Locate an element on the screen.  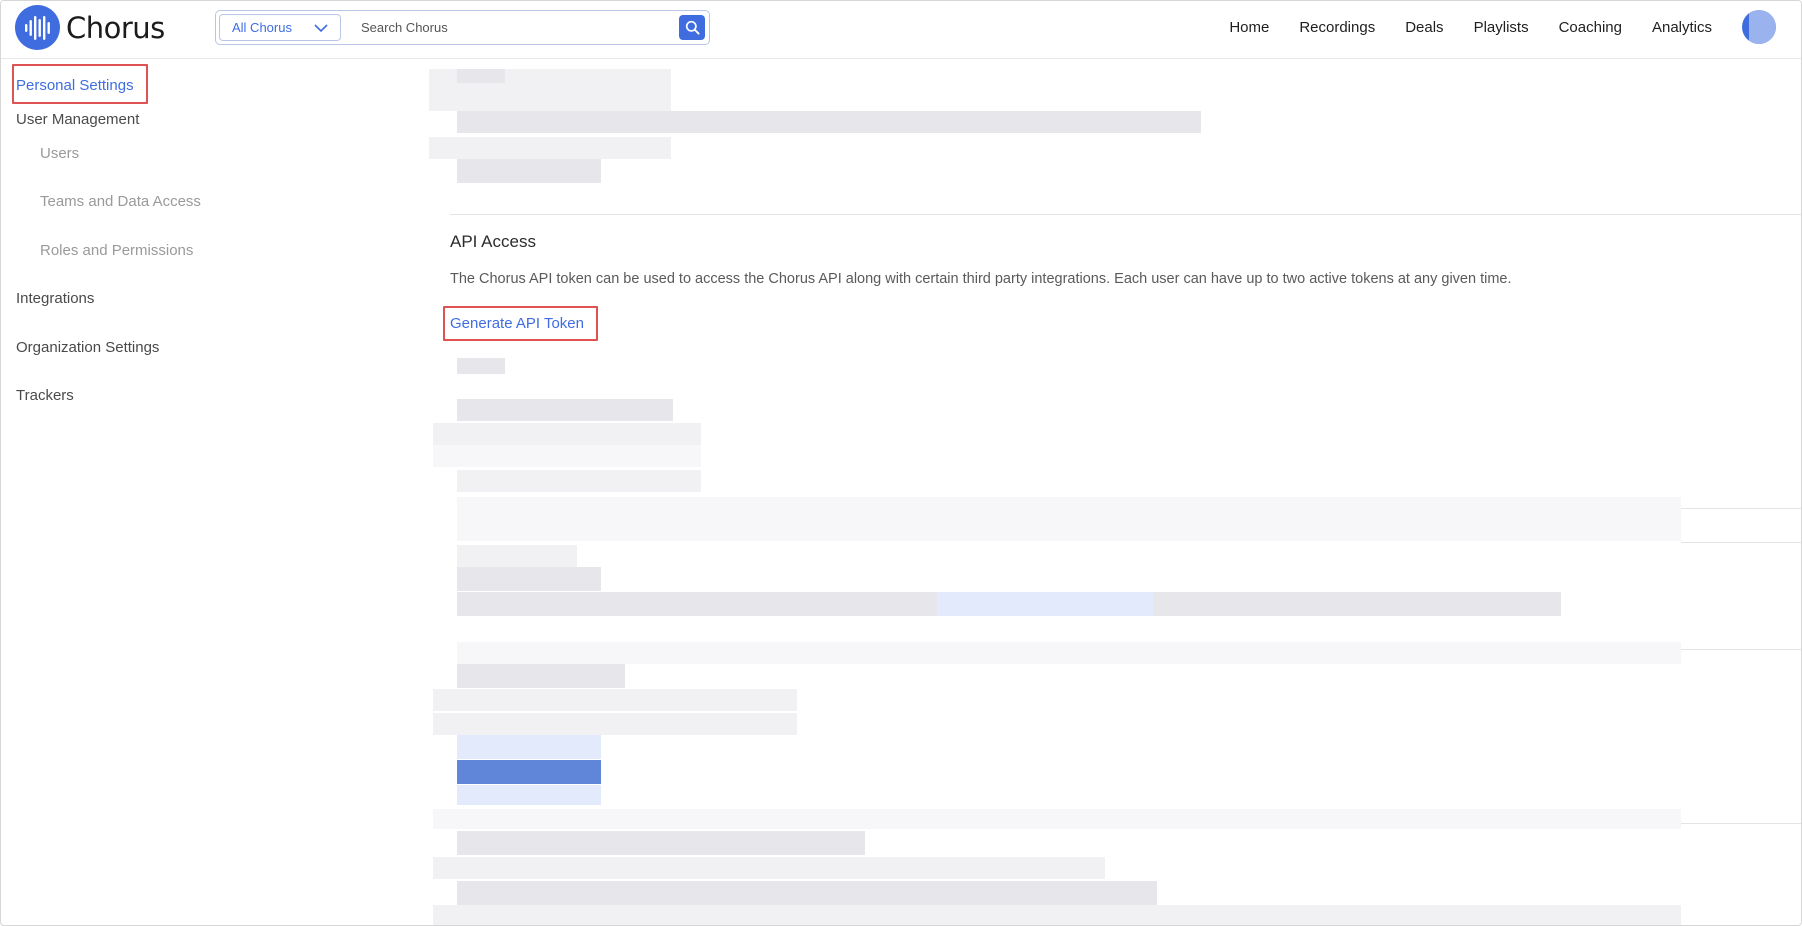
sidebar-item-user-management: User Management is located at coordinates (77, 119).